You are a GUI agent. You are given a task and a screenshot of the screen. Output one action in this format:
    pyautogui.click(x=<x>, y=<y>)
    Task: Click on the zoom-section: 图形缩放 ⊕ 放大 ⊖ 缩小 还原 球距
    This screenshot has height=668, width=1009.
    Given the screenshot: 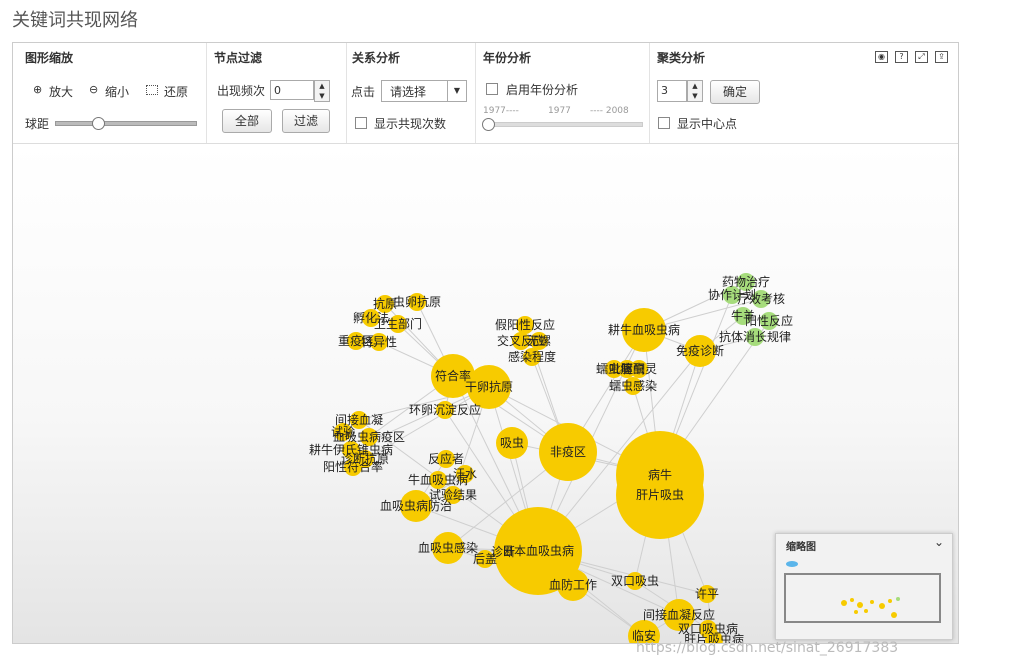 What is the action you would take?
    pyautogui.click(x=110, y=93)
    